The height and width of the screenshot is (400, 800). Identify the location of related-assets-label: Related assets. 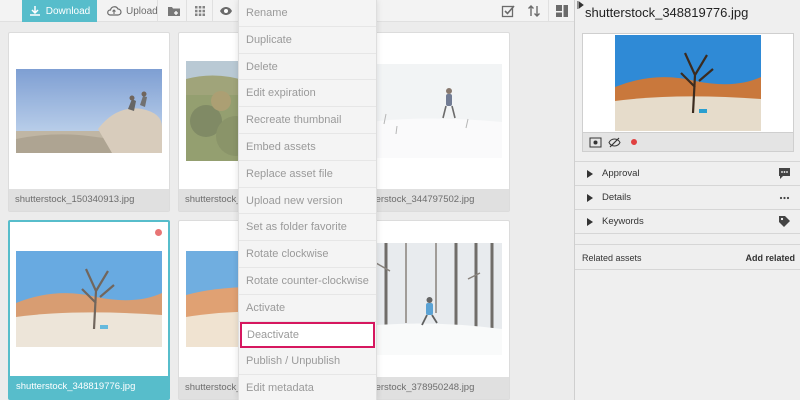
(612, 258).